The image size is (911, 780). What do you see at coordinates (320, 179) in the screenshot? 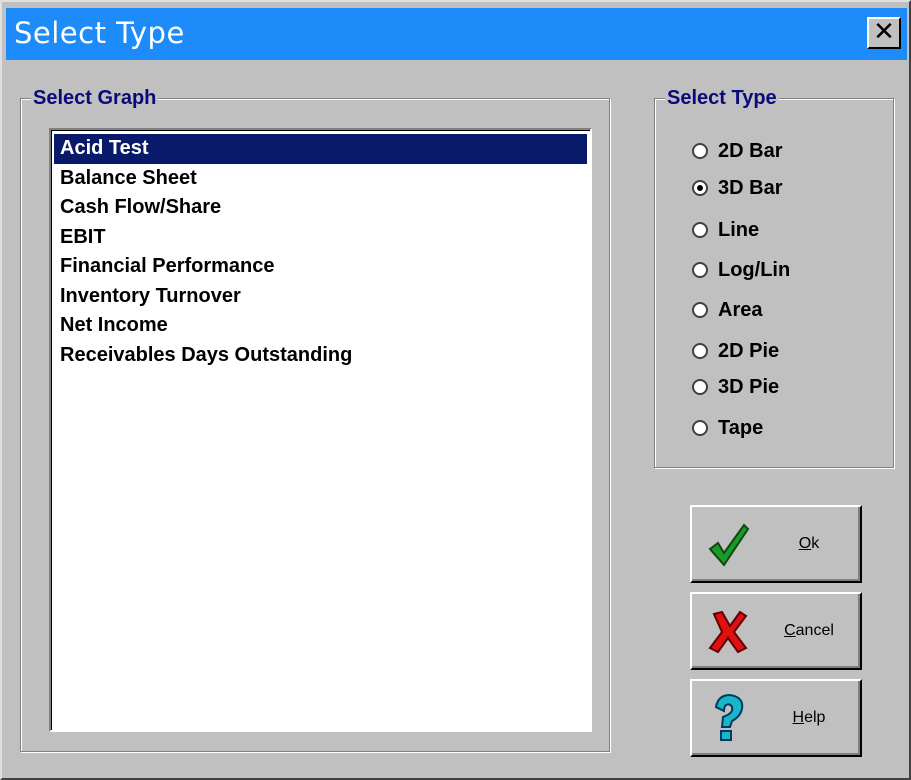
I see `list-item: Balance Sheet` at bounding box center [320, 179].